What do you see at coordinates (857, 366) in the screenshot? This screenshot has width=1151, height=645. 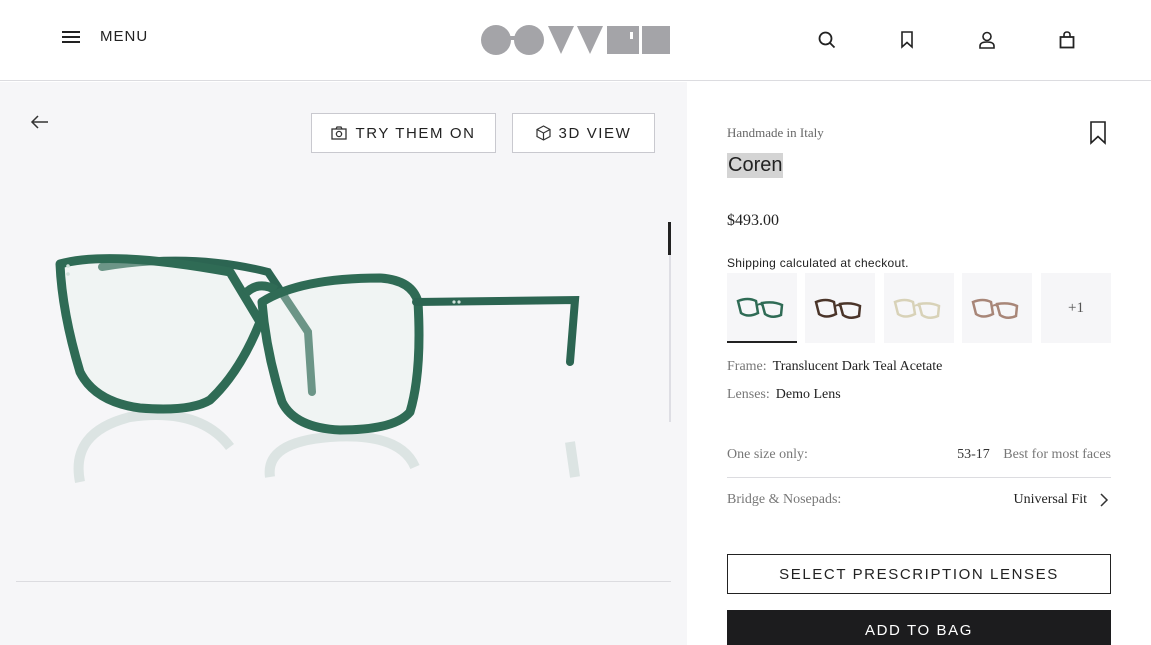 I see `frame-value: Translucent Dark Teal Acetate` at bounding box center [857, 366].